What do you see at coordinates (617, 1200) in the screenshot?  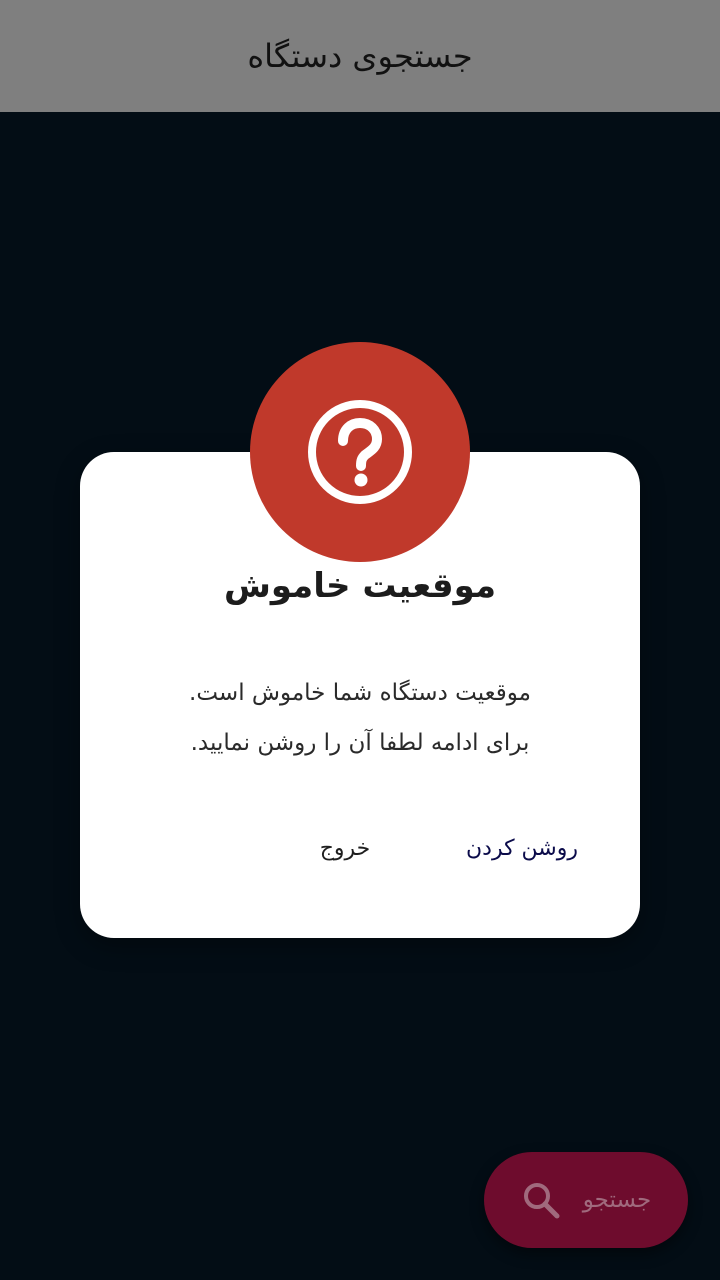 I see `search-fab-label: جستجو` at bounding box center [617, 1200].